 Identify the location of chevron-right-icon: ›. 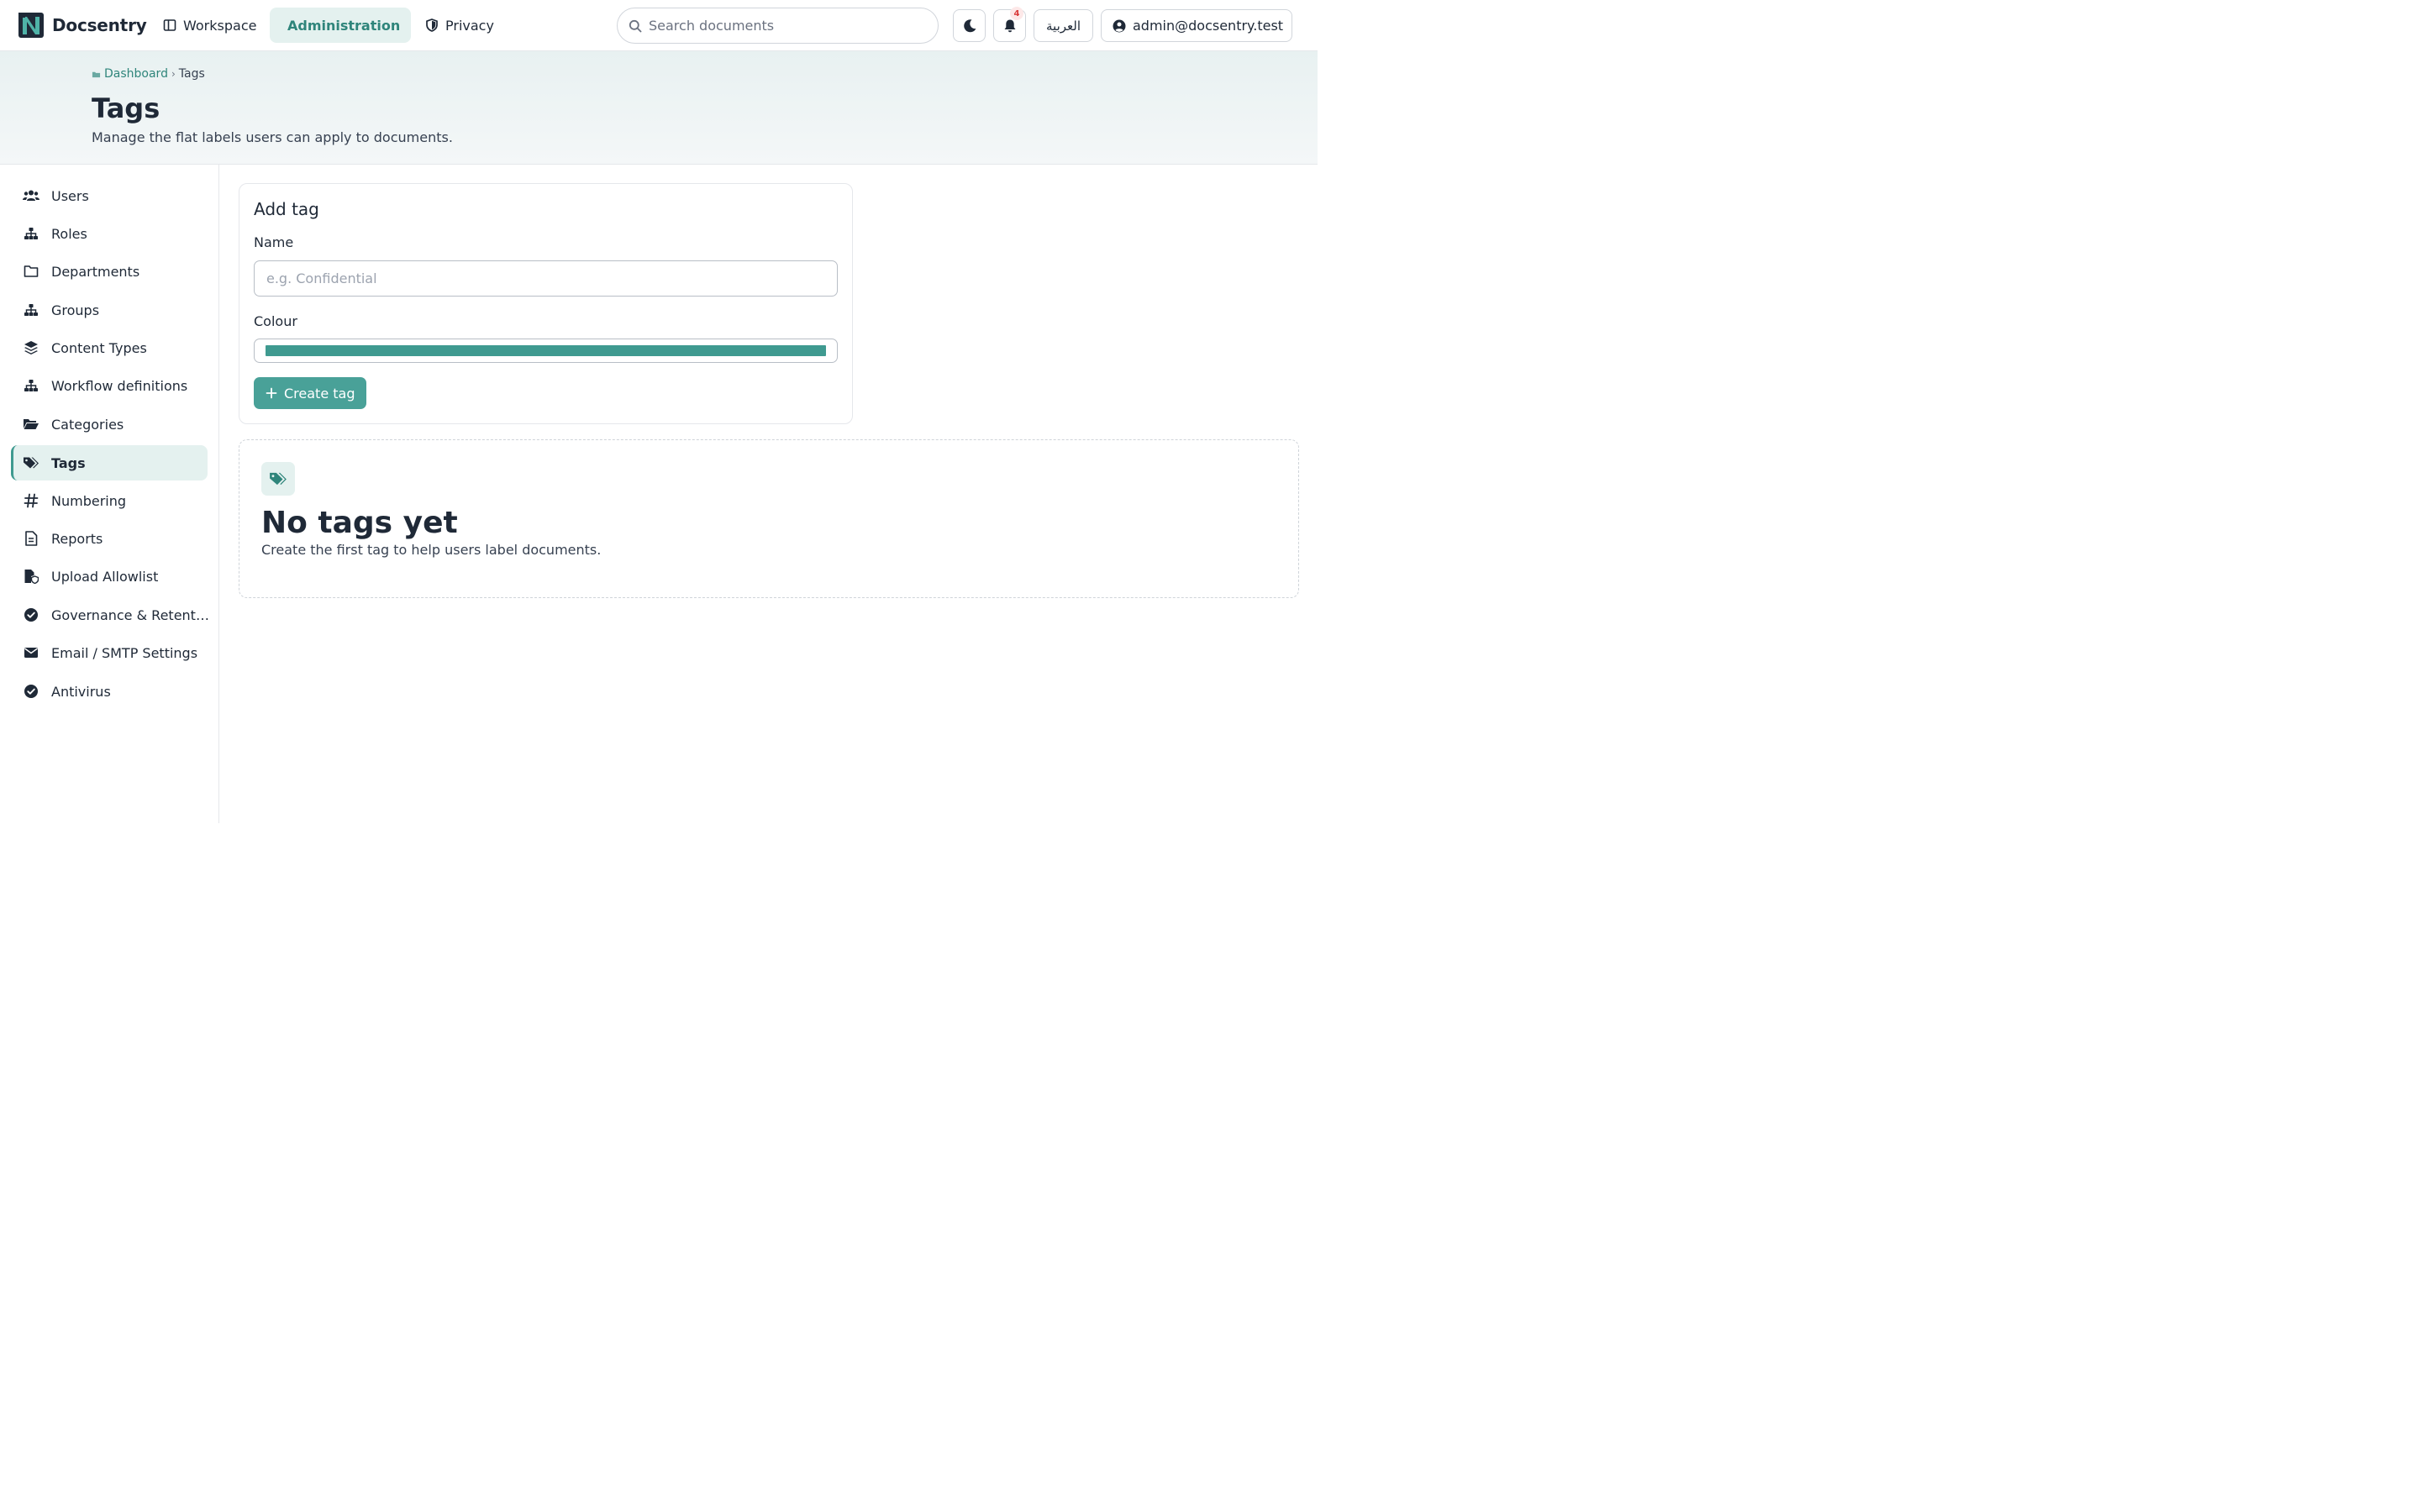
(173, 74).